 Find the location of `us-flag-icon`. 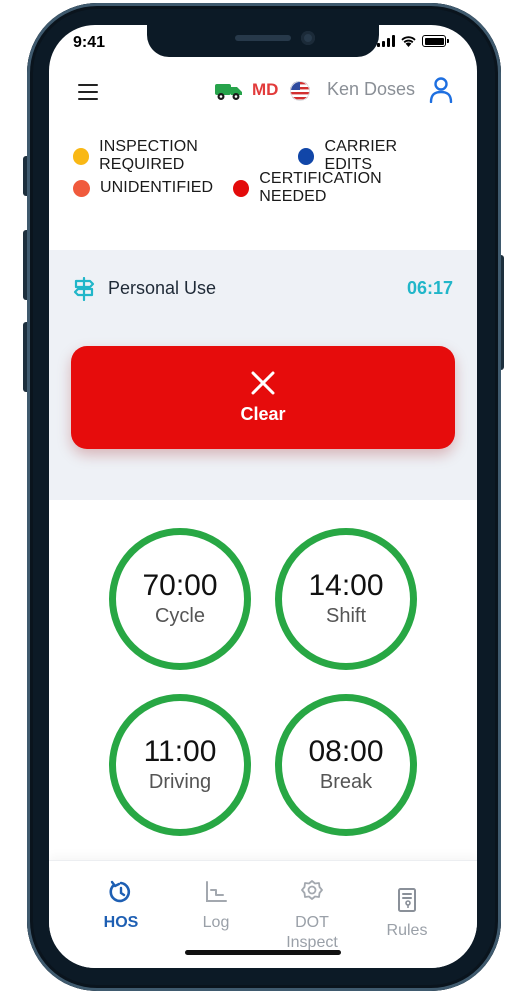

us-flag-icon is located at coordinates (300, 91).